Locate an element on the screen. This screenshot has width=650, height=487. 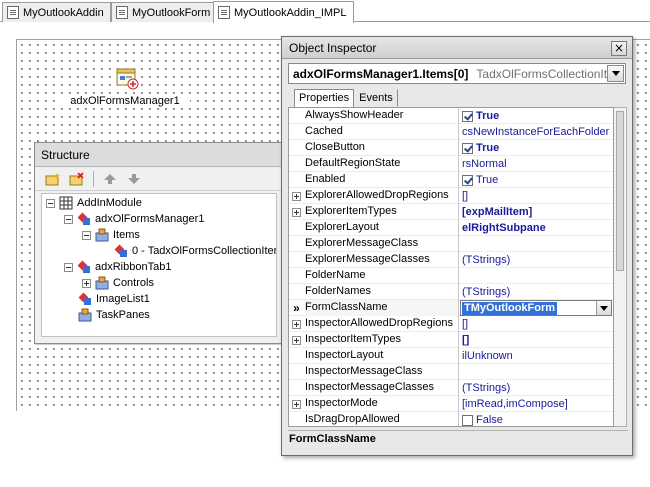
structure-title: Structure is located at coordinates (163, 155).